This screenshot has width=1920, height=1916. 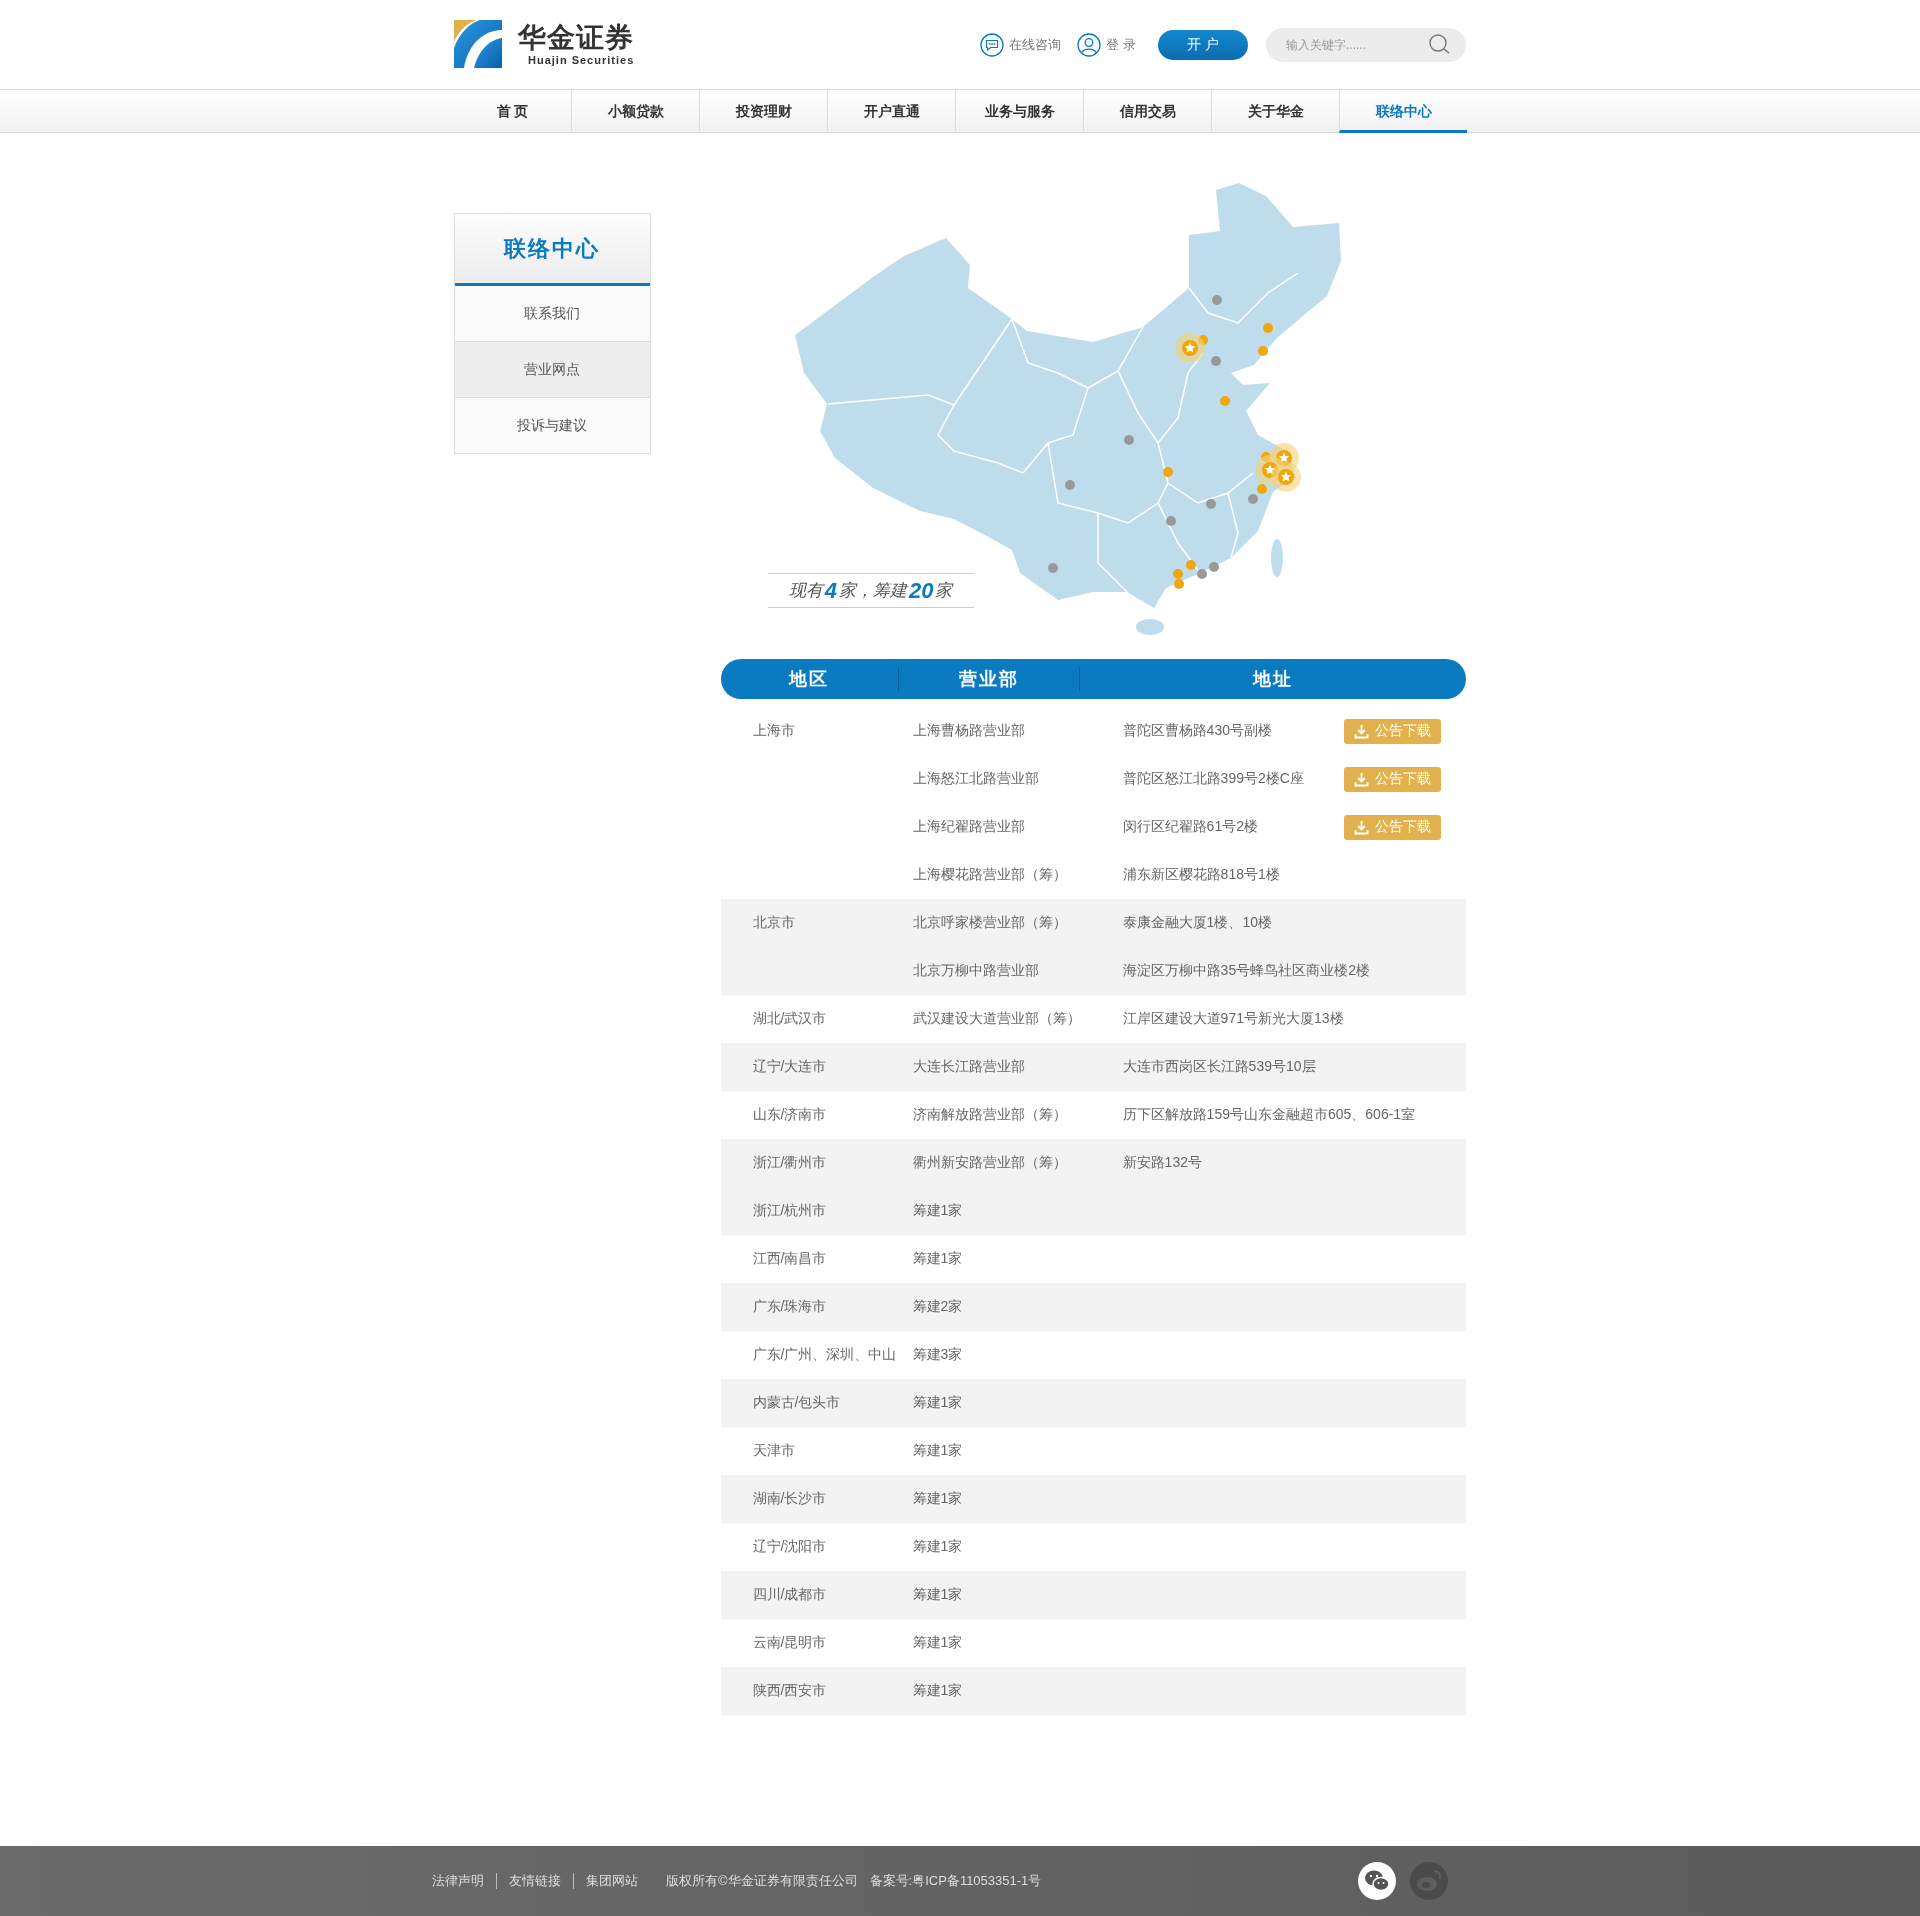 What do you see at coordinates (1269, 1114) in the screenshot?
I see `address-cell: 历下区解放路159号山东金融超市605、606-1室` at bounding box center [1269, 1114].